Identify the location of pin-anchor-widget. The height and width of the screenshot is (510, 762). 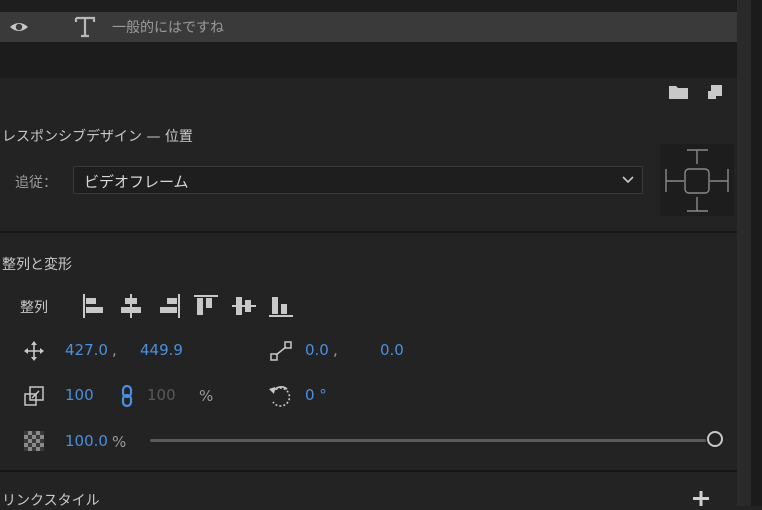
(697, 180).